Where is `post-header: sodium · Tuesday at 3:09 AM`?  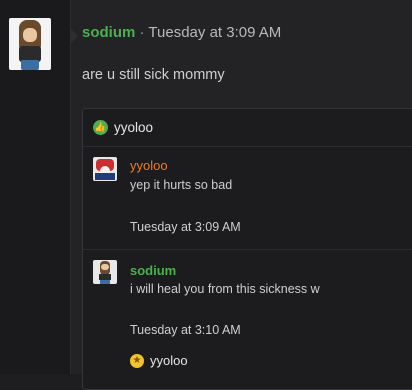
post-header: sodium · Tuesday at 3:09 AM is located at coordinates (181, 32).